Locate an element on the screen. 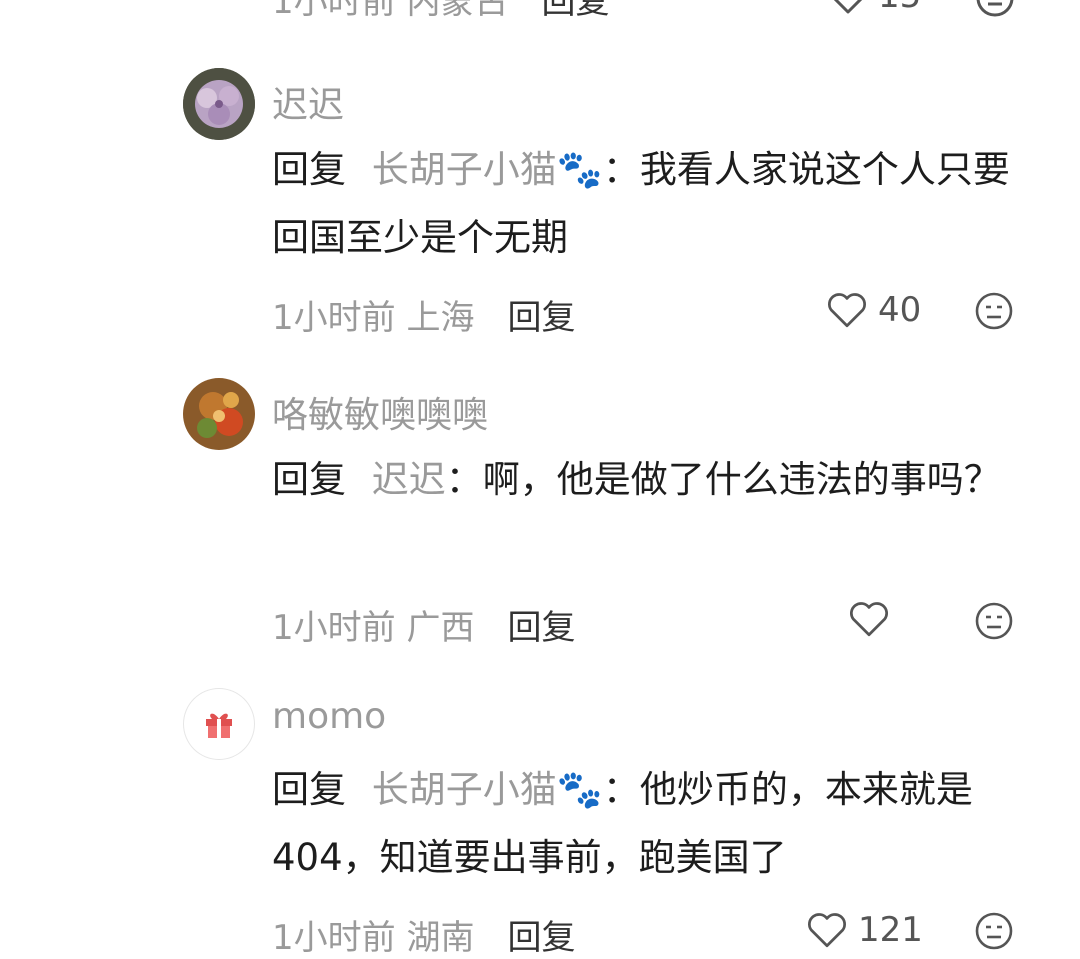 The width and height of the screenshot is (1080, 959). username: momo is located at coordinates (329, 716).